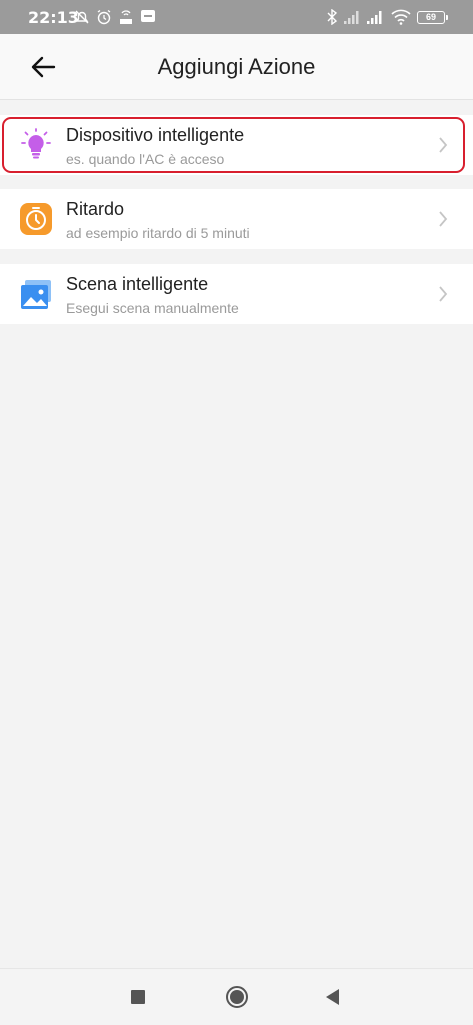  I want to click on status-bar: 22:13 69, so click(236, 17).